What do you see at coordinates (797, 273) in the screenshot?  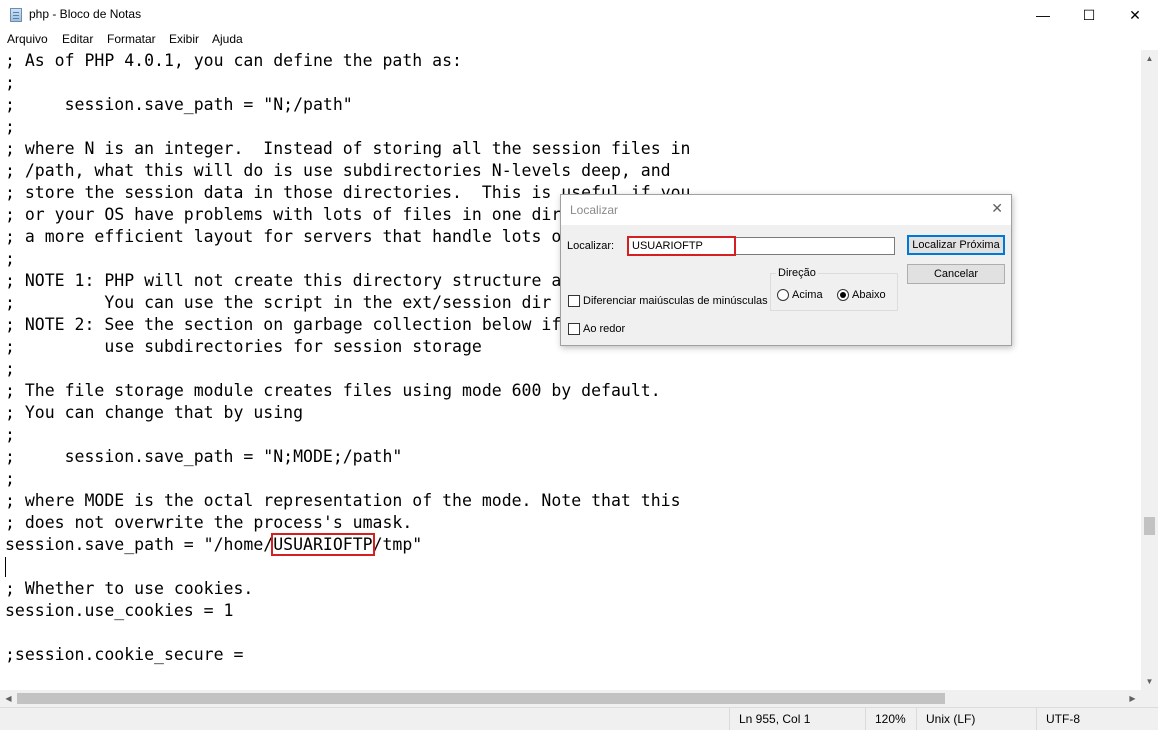 I see `direction-label: Direção` at bounding box center [797, 273].